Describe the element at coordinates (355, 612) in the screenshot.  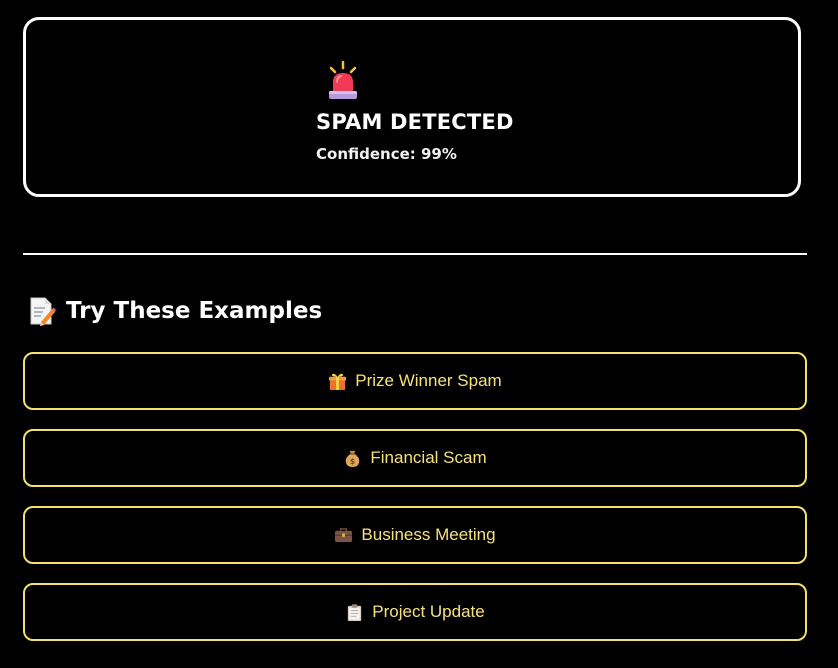
I see `clipboard-icon` at that location.